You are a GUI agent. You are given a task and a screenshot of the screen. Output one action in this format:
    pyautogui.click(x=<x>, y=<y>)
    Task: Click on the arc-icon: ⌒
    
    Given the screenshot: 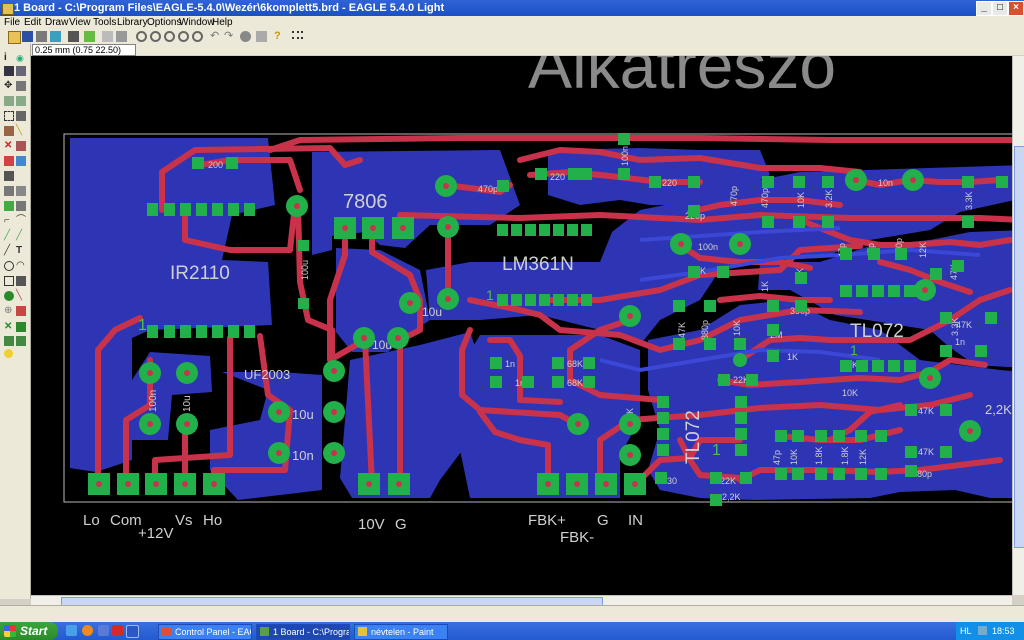 What is the action you would take?
    pyautogui.click(x=21, y=221)
    